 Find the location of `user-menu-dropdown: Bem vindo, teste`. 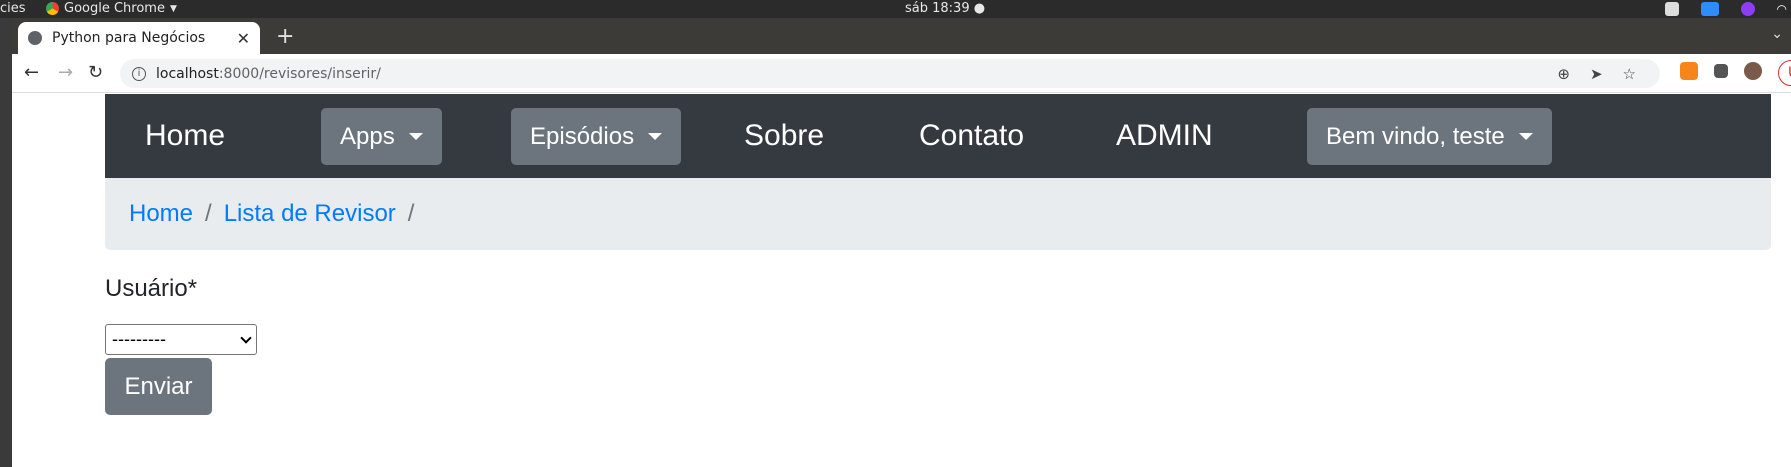

user-menu-dropdown: Bem vindo, teste is located at coordinates (1429, 136).